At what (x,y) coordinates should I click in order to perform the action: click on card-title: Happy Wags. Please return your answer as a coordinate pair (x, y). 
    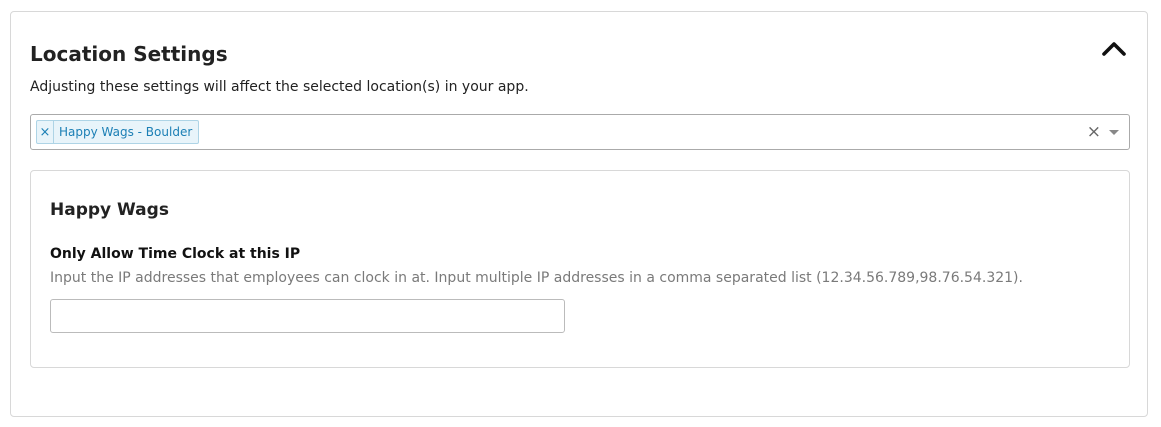
    Looking at the image, I should click on (109, 210).